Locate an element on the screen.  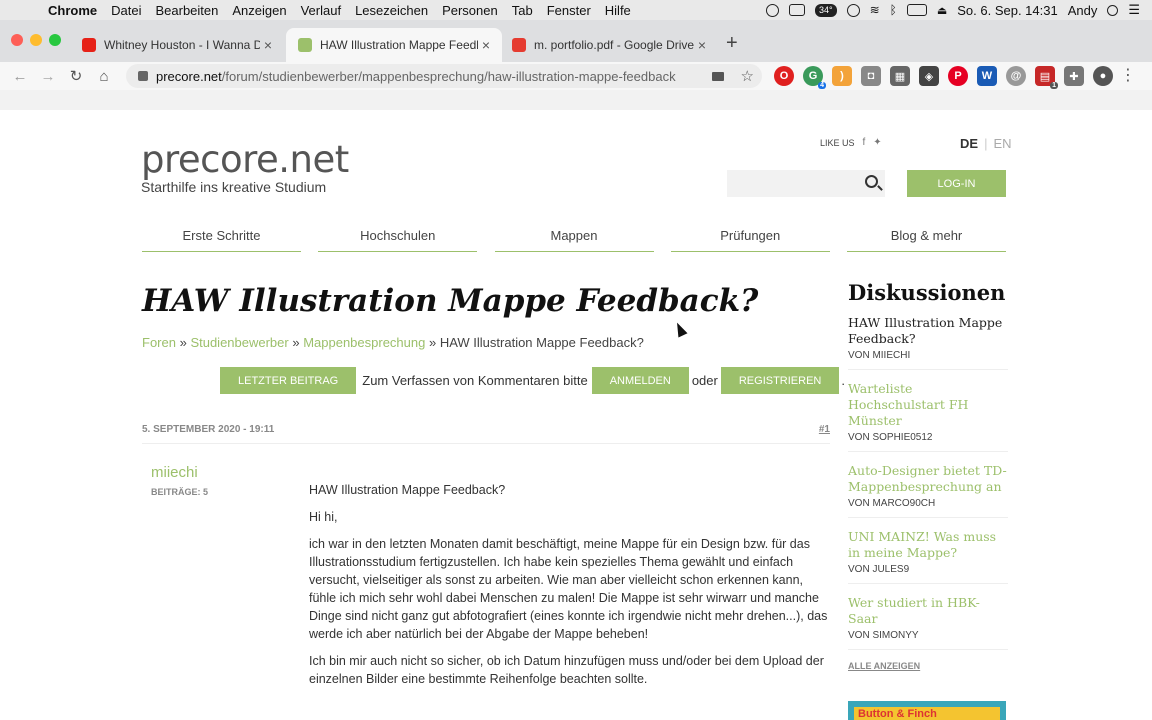
control-center-icon: ☰ is located at coordinates (1134, 10).